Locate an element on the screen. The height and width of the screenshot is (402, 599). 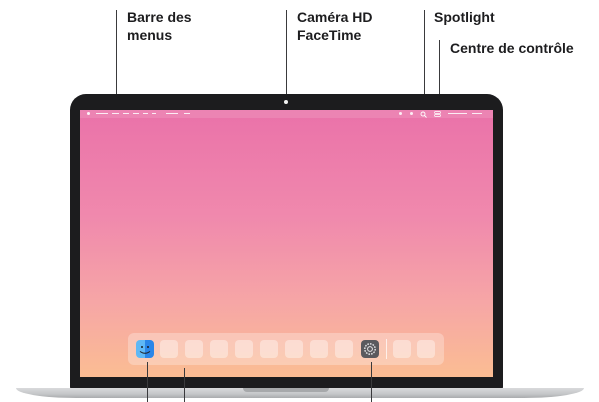
leader-system-preferences is located at coordinates (371, 382).